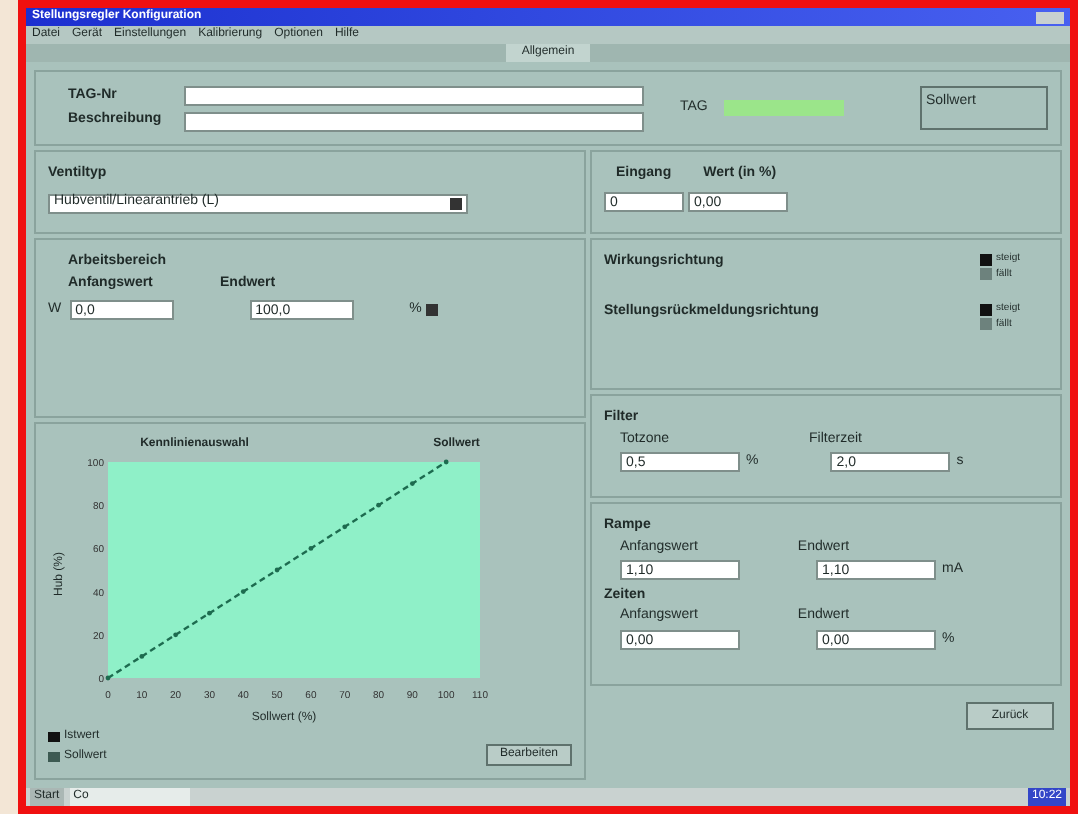 This screenshot has height=814, width=1078. I want to click on window-controls-icon, so click(1050, 17).